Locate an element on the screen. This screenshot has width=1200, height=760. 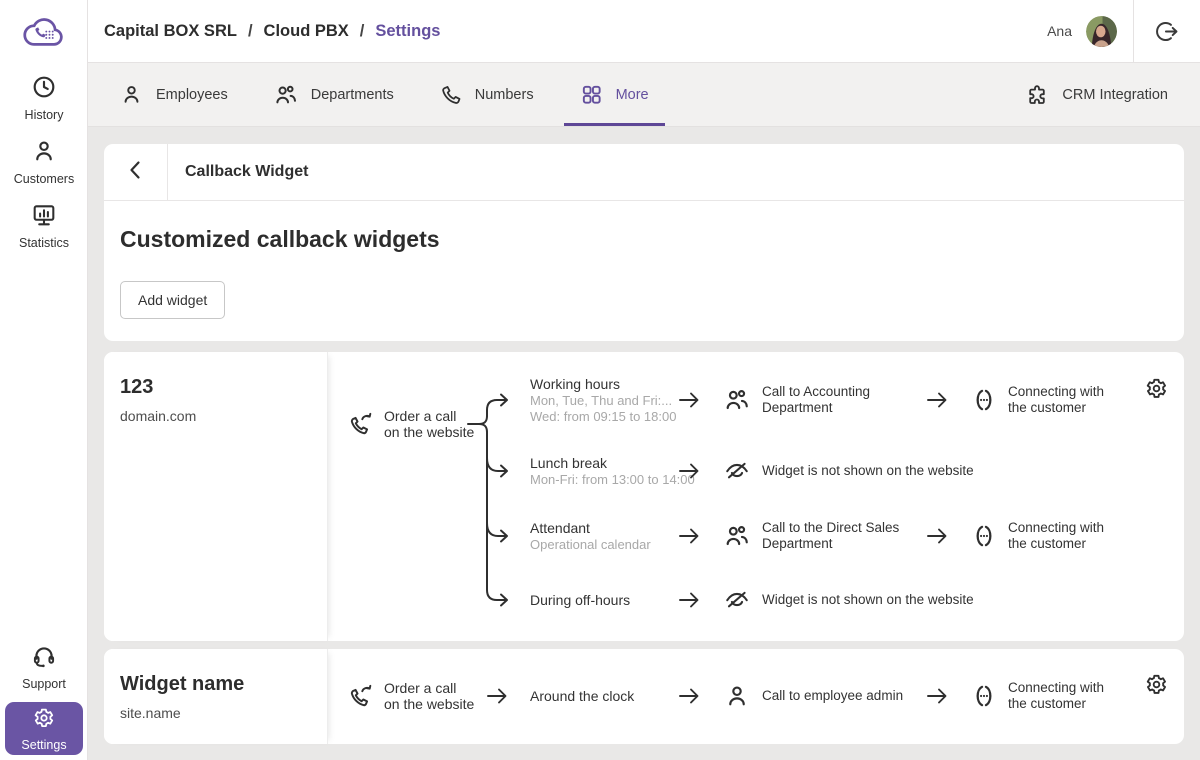
tab-crm-integration: CRM Integration is located at coordinates (1096, 94).